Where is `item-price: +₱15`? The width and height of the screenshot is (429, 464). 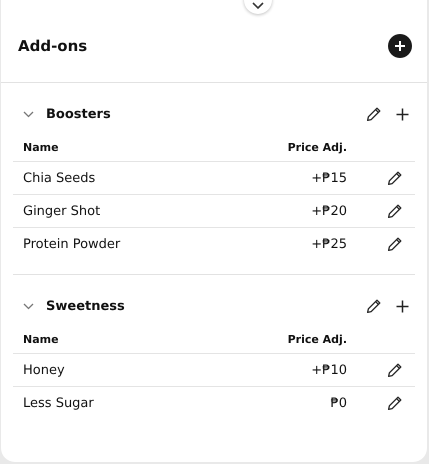
item-price: +₱15 is located at coordinates (328, 178).